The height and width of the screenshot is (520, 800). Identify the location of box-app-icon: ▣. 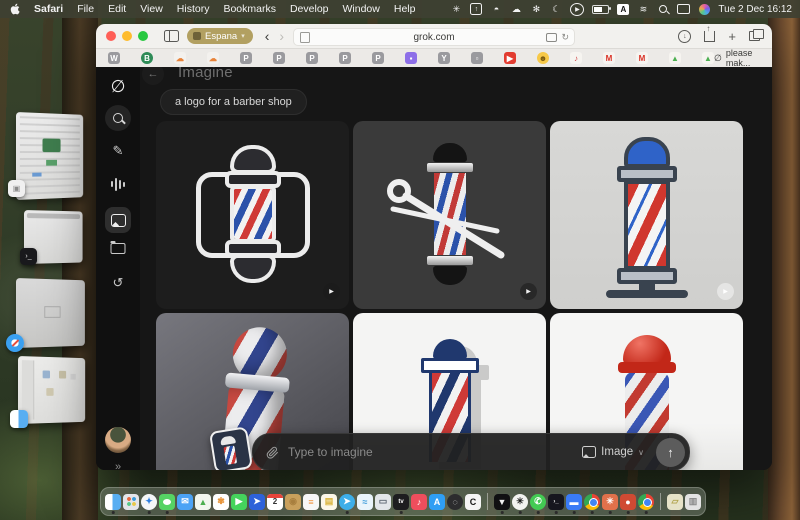
(16, 188).